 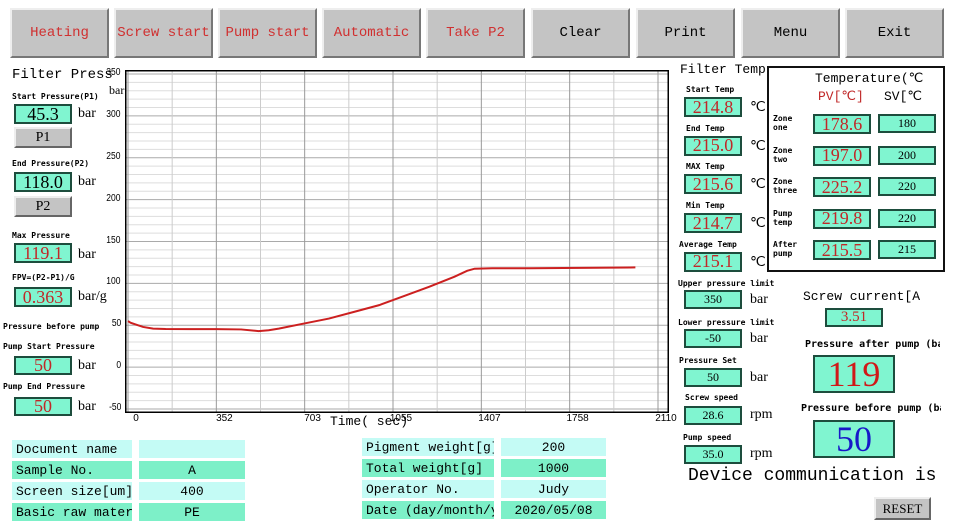 I want to click on info-value: PE, so click(x=192, y=512).